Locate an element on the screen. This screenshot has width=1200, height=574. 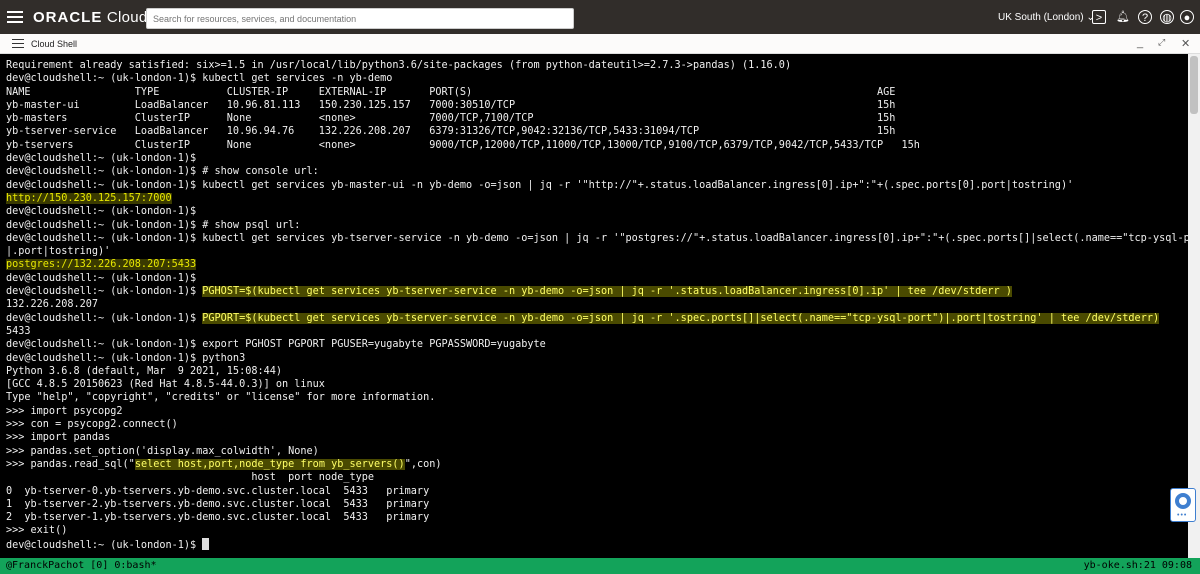
terminal-text: 132.226.208.207 is located at coordinates (52, 305).